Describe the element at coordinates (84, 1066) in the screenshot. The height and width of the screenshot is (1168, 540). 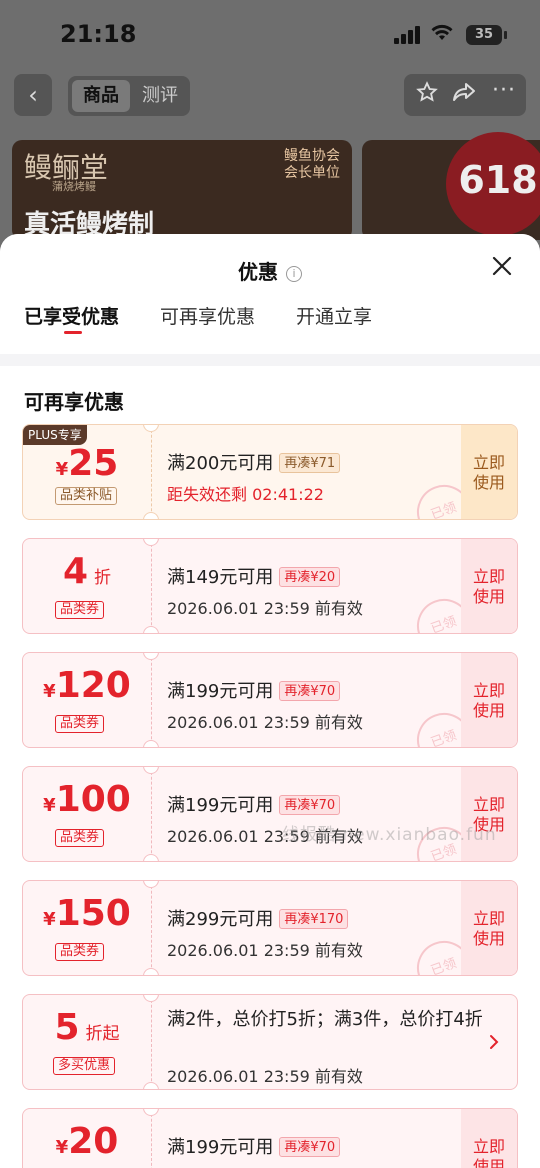
I see `coupon-type-badge: 多买优惠` at that location.